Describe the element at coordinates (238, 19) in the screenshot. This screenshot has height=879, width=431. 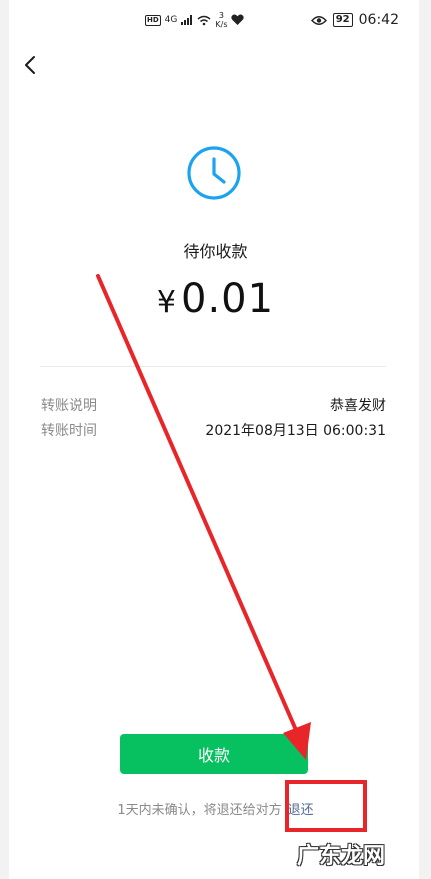
I see `heart-icon` at that location.